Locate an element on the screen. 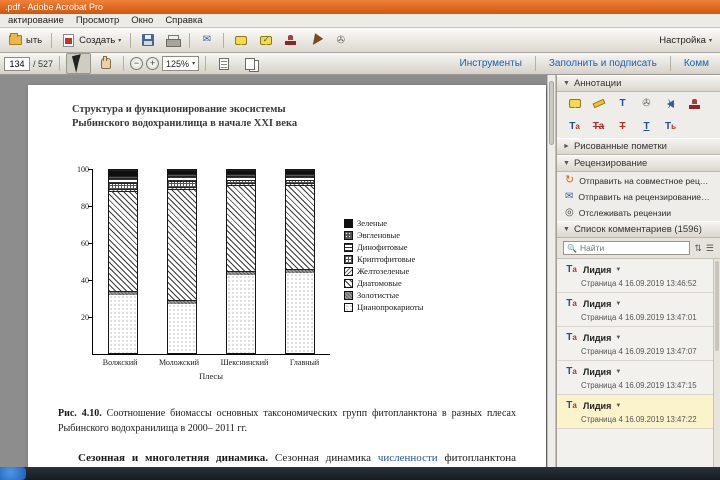 Image resolution: width=720 pixels, height=480 pixels. zoom-out-button: − is located at coordinates (137, 63).